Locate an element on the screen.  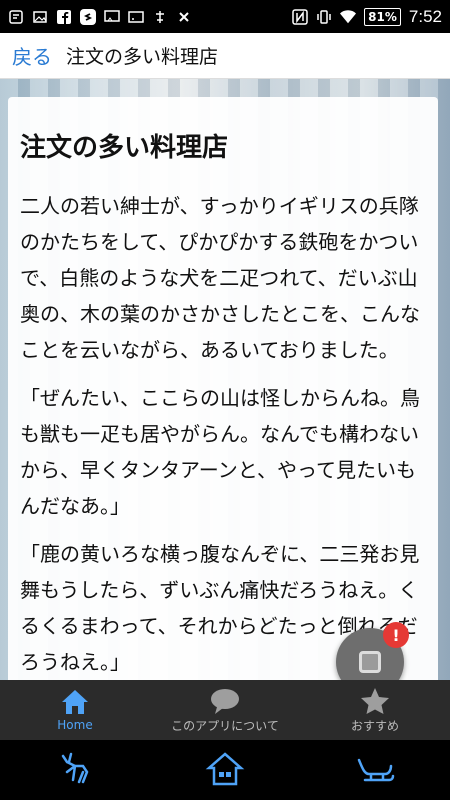
tab-home: Home is located at coordinates (75, 710).